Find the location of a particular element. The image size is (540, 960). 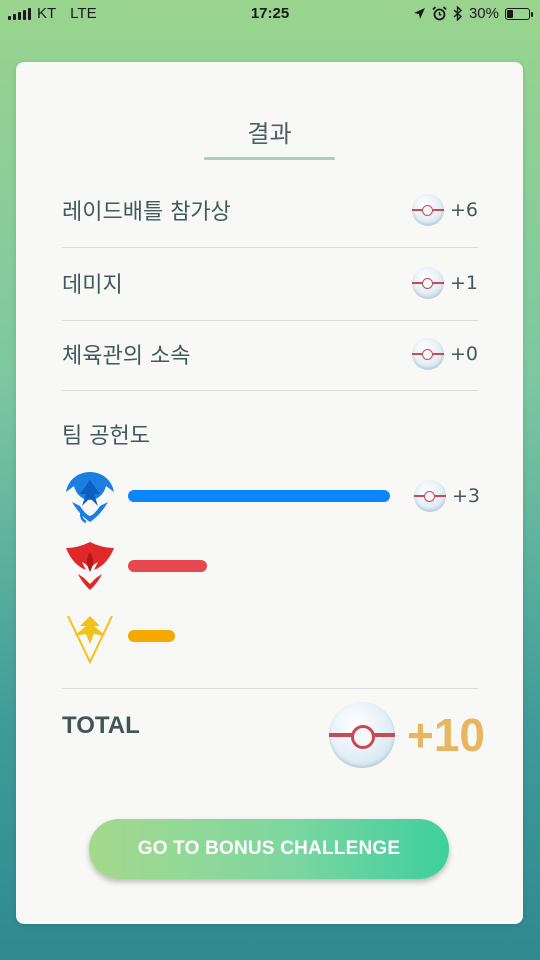

location-arrow-icon is located at coordinates (419, 13).